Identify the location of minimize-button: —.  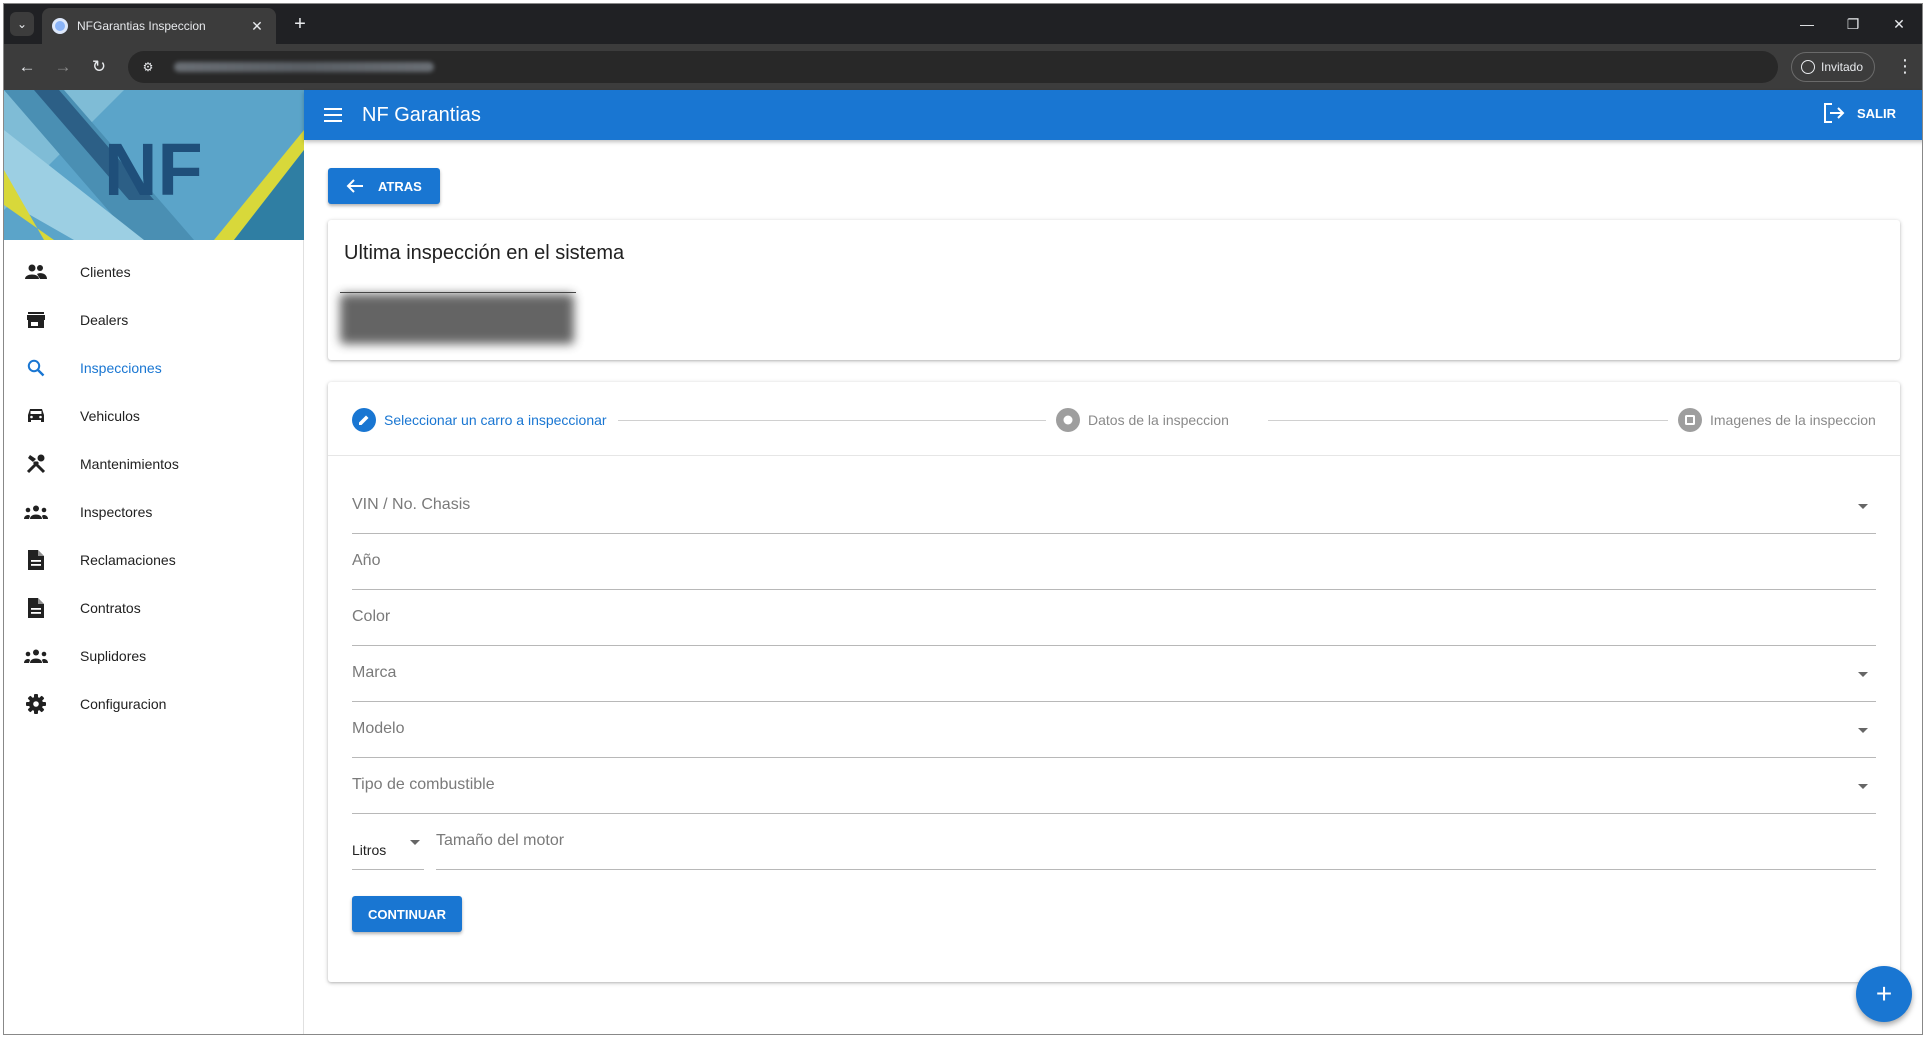
(1807, 24).